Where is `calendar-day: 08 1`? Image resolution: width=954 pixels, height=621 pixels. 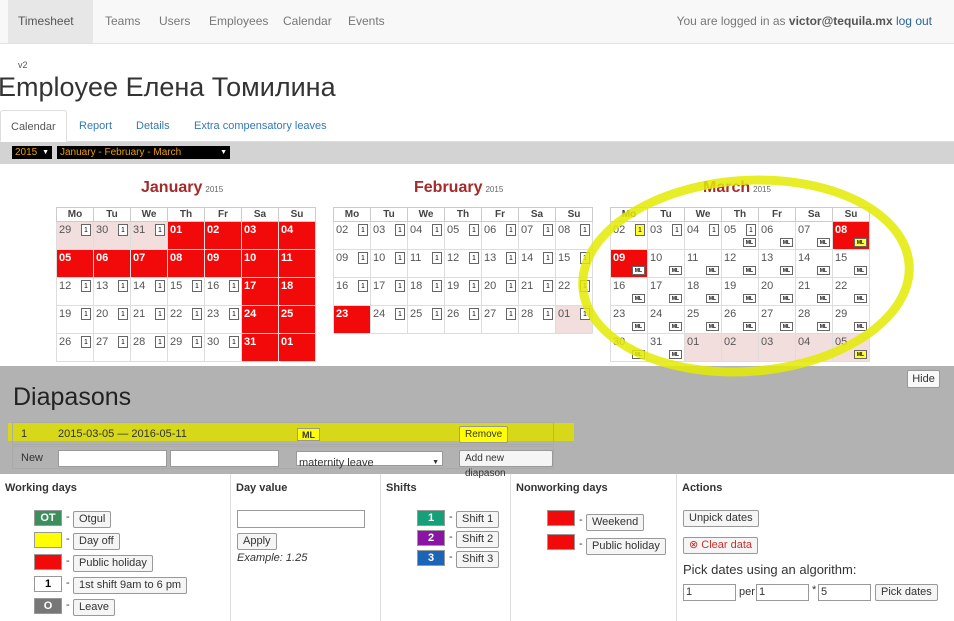
calendar-day: 08 1 is located at coordinates (574, 235).